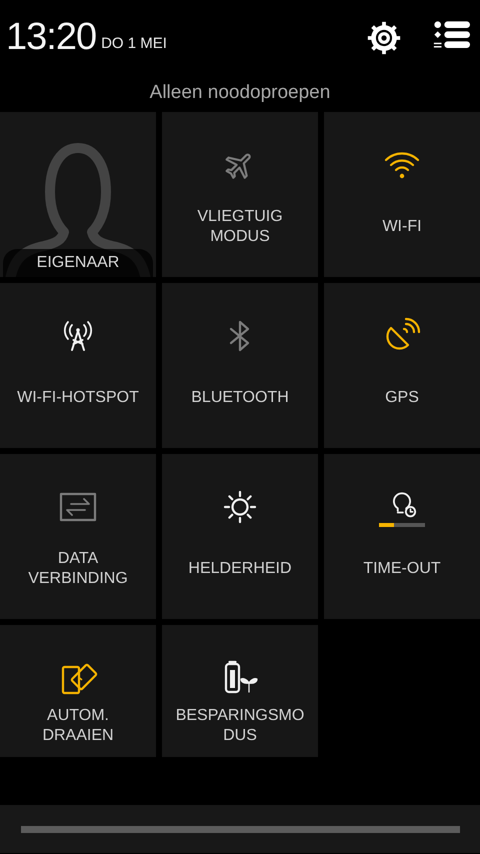 Image resolution: width=480 pixels, height=854 pixels. I want to click on toggle-tile: VLIEGTUIG MODUS, so click(240, 194).